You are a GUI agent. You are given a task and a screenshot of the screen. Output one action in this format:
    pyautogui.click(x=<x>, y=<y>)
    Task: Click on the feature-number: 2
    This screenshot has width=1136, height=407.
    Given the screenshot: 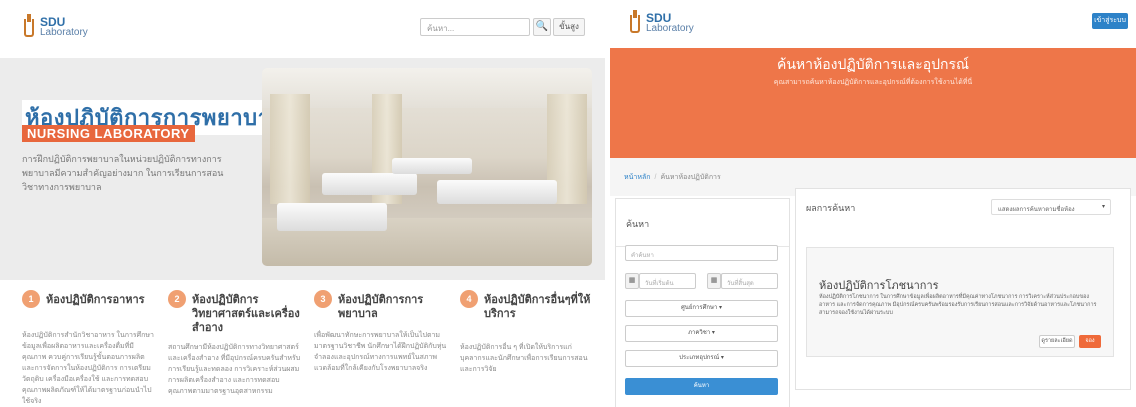 What is the action you would take?
    pyautogui.click(x=177, y=299)
    